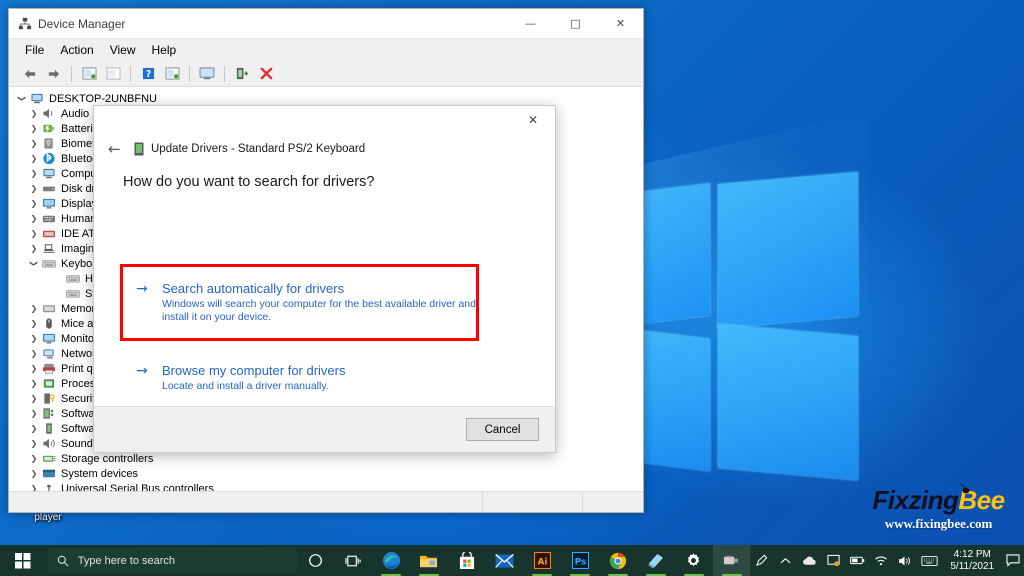 The height and width of the screenshot is (576, 1024). I want to click on properties-icon, so click(89, 74).